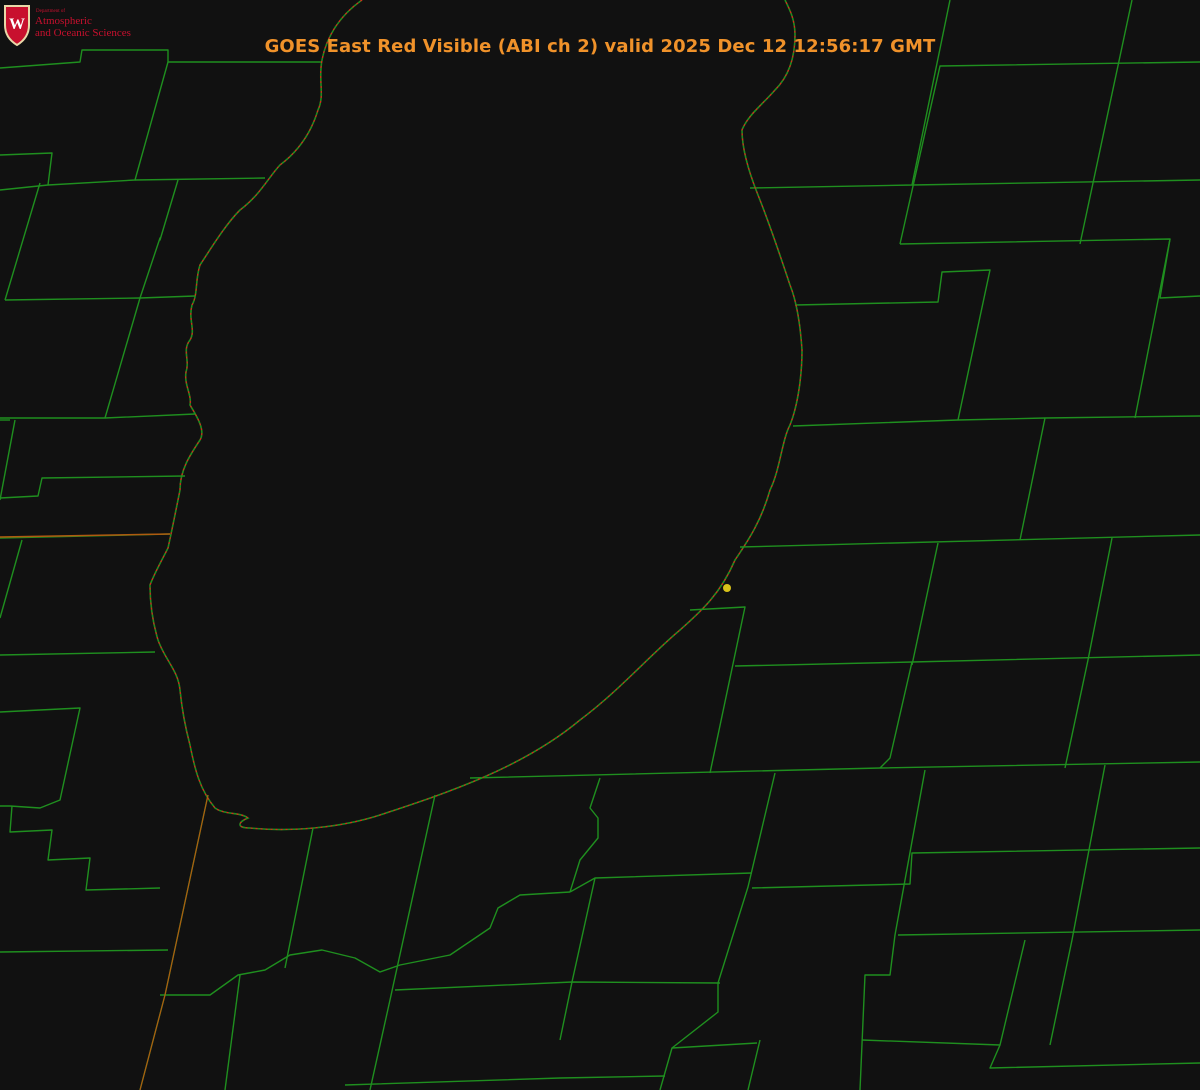 The height and width of the screenshot is (1090, 1200). What do you see at coordinates (104, 811) in the screenshot?
I see `state-border` at bounding box center [104, 811].